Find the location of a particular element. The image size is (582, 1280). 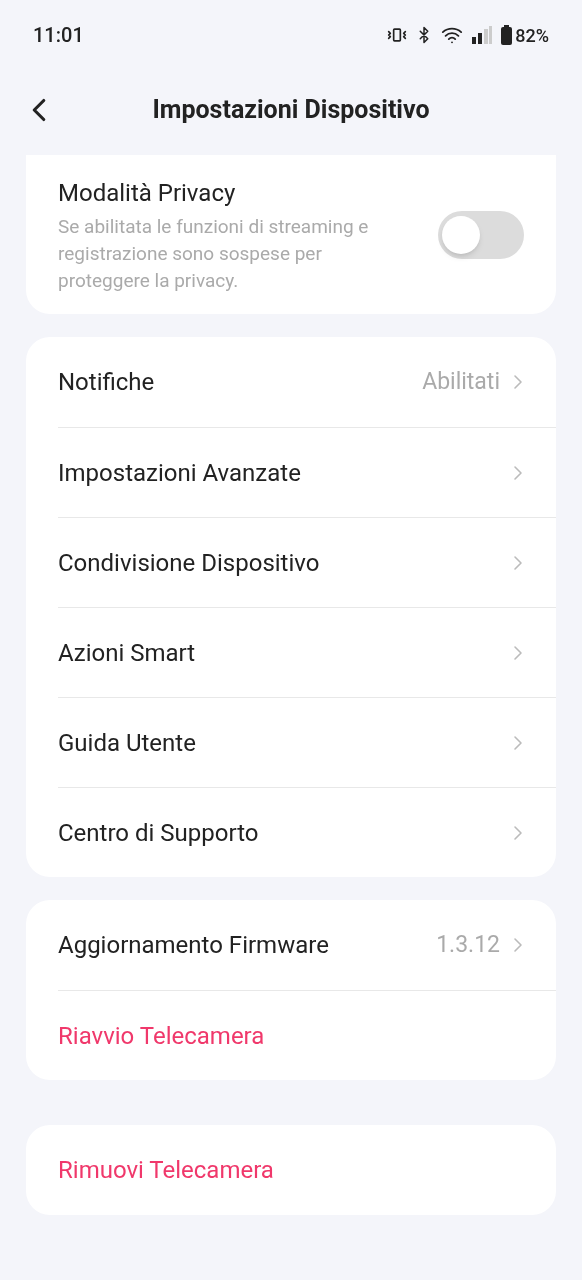

settings-row: Riavvio Telecamera is located at coordinates (307, 1035).